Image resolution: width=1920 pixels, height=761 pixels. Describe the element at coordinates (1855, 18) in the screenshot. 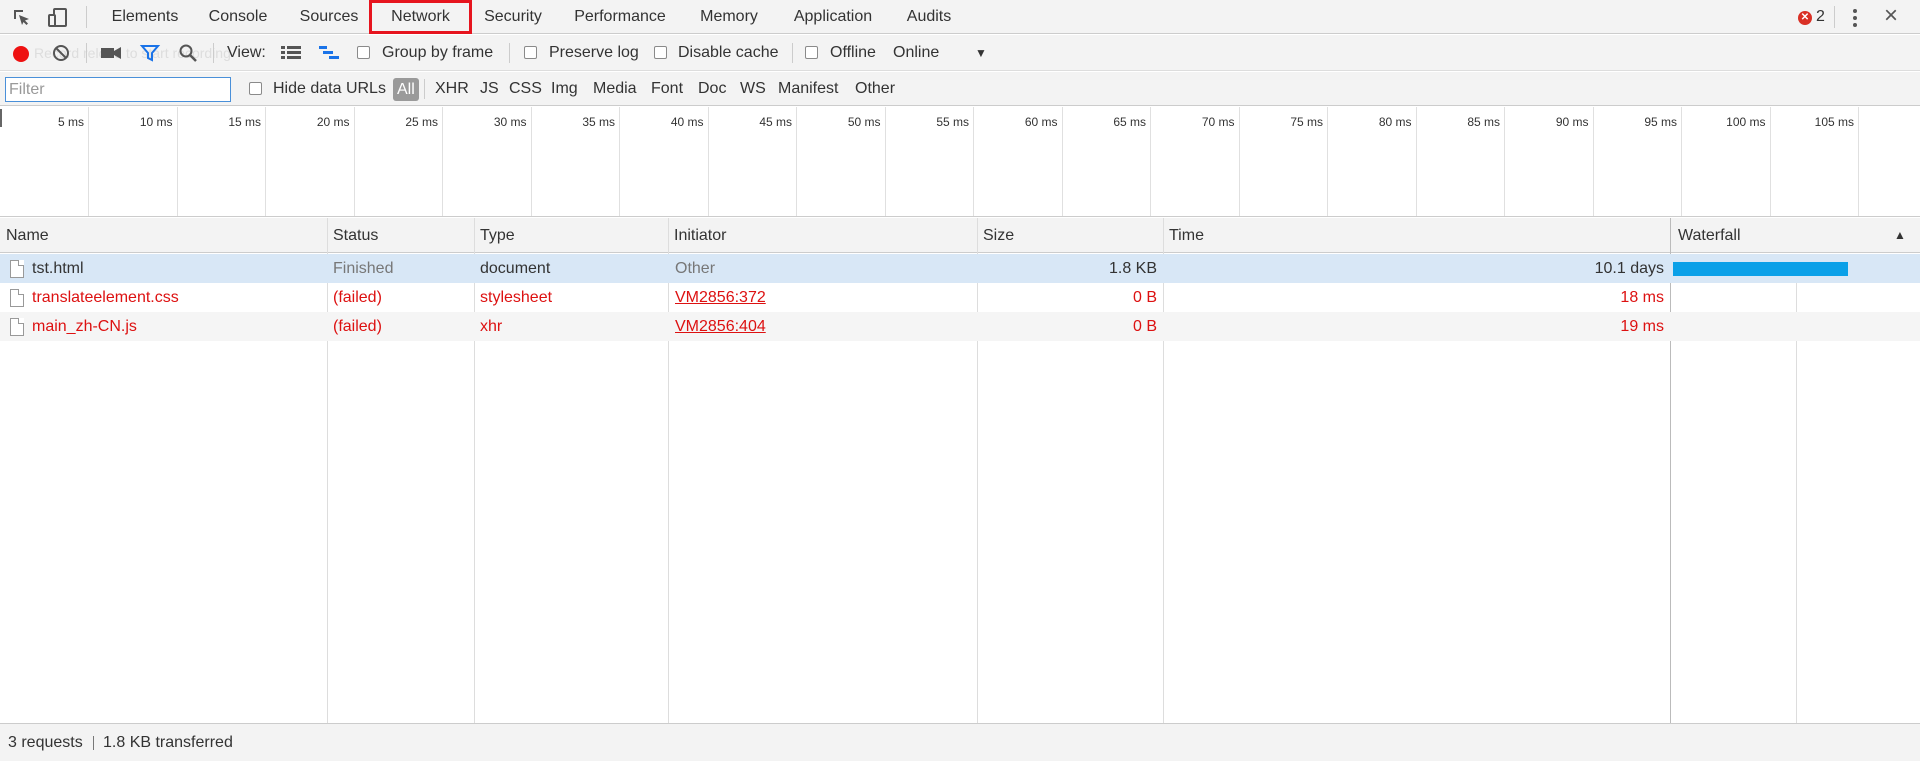

I see `more-options-icon` at that location.